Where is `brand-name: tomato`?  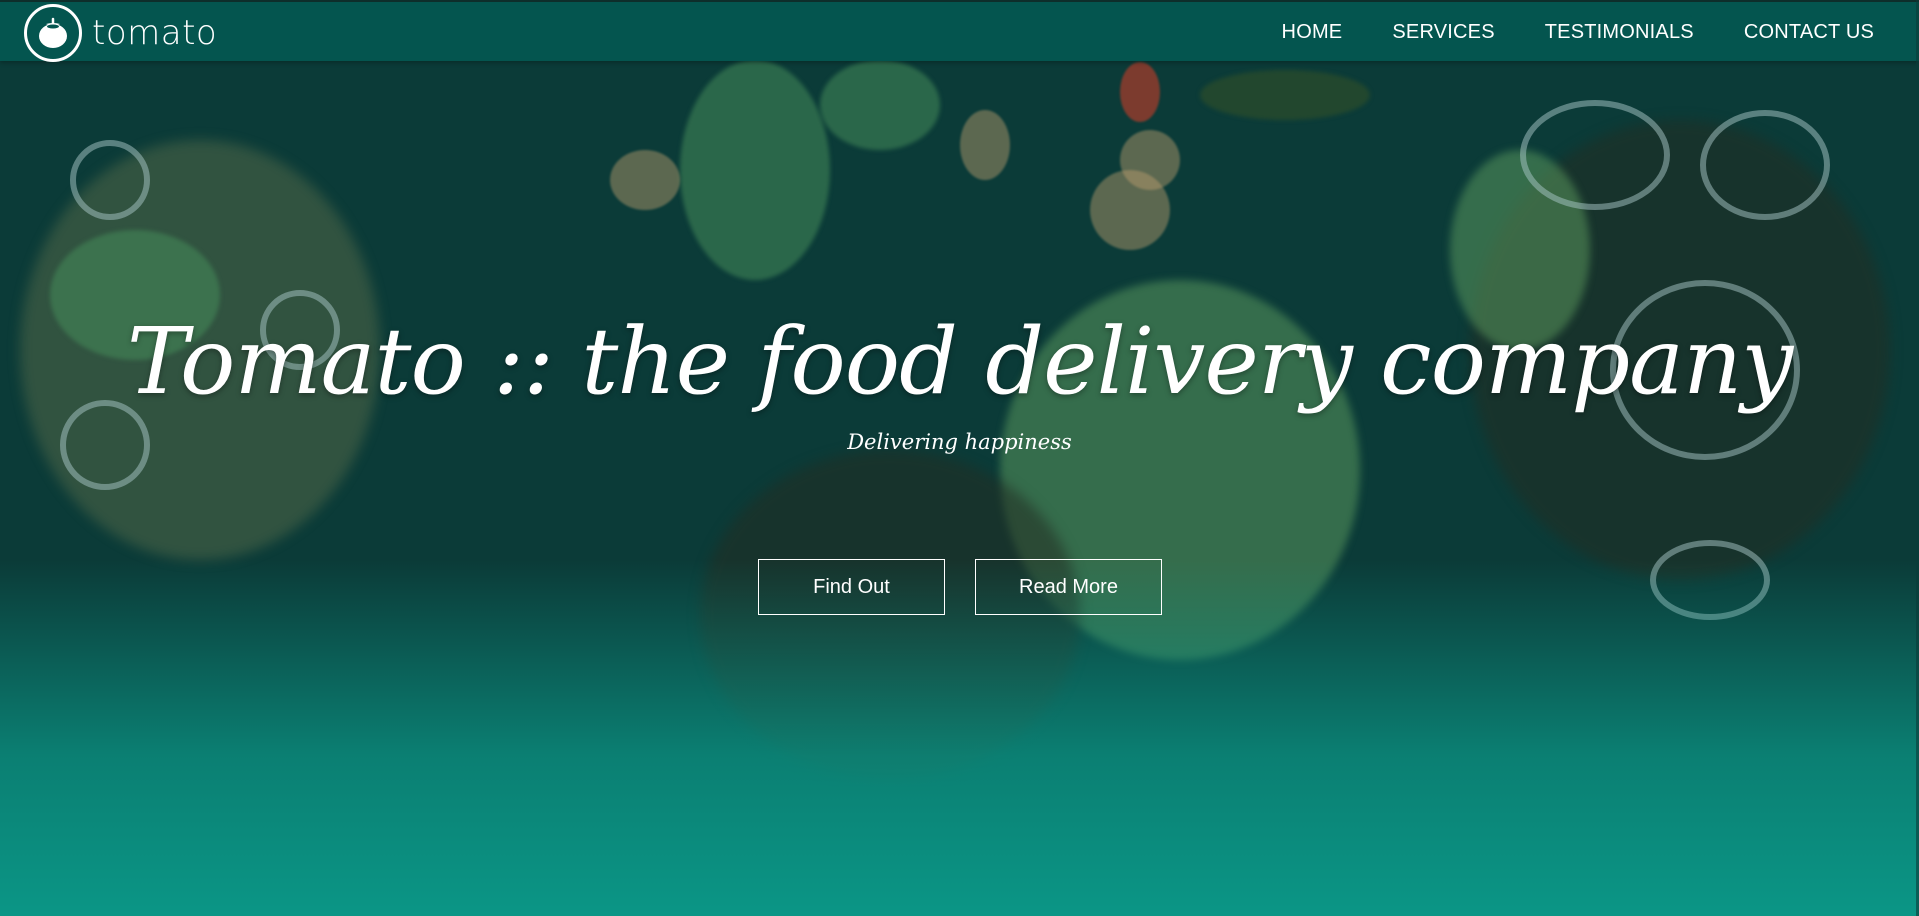
brand-name: tomato is located at coordinates (155, 32).